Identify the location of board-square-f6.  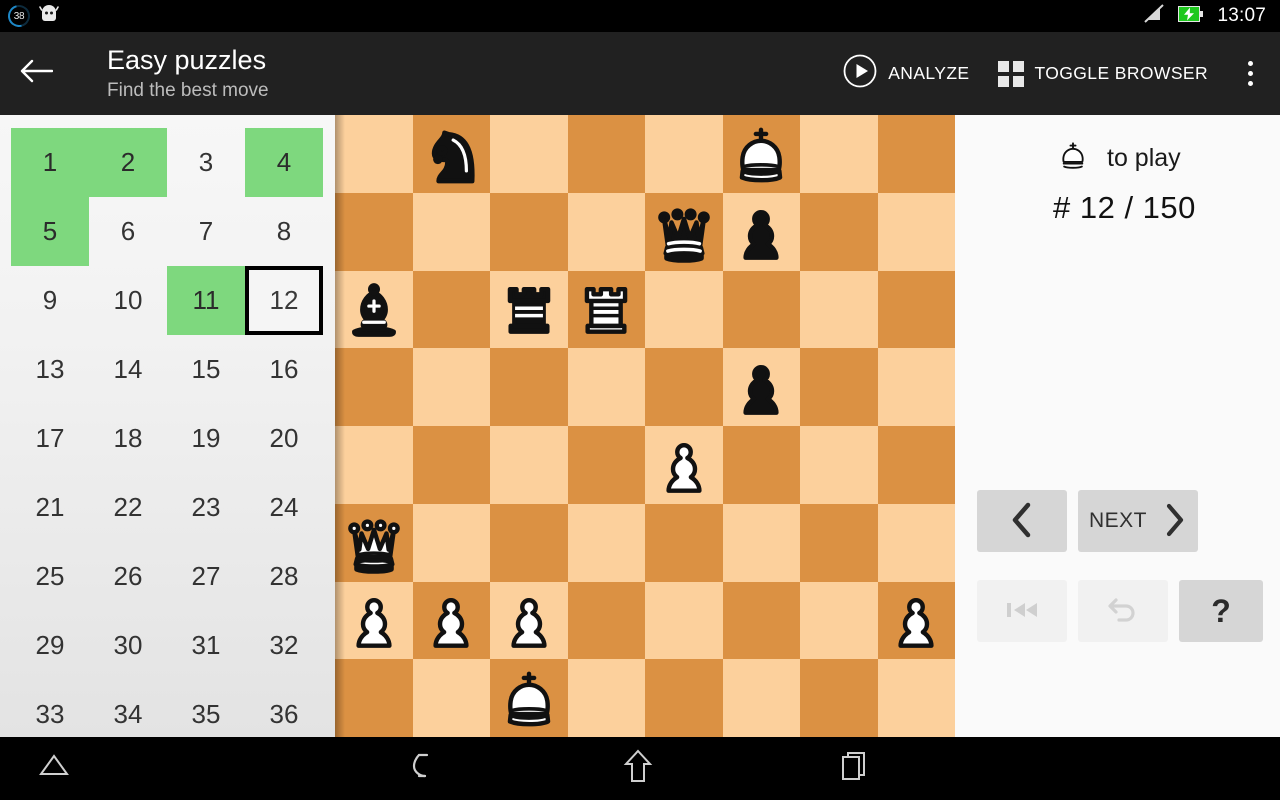
(761, 309).